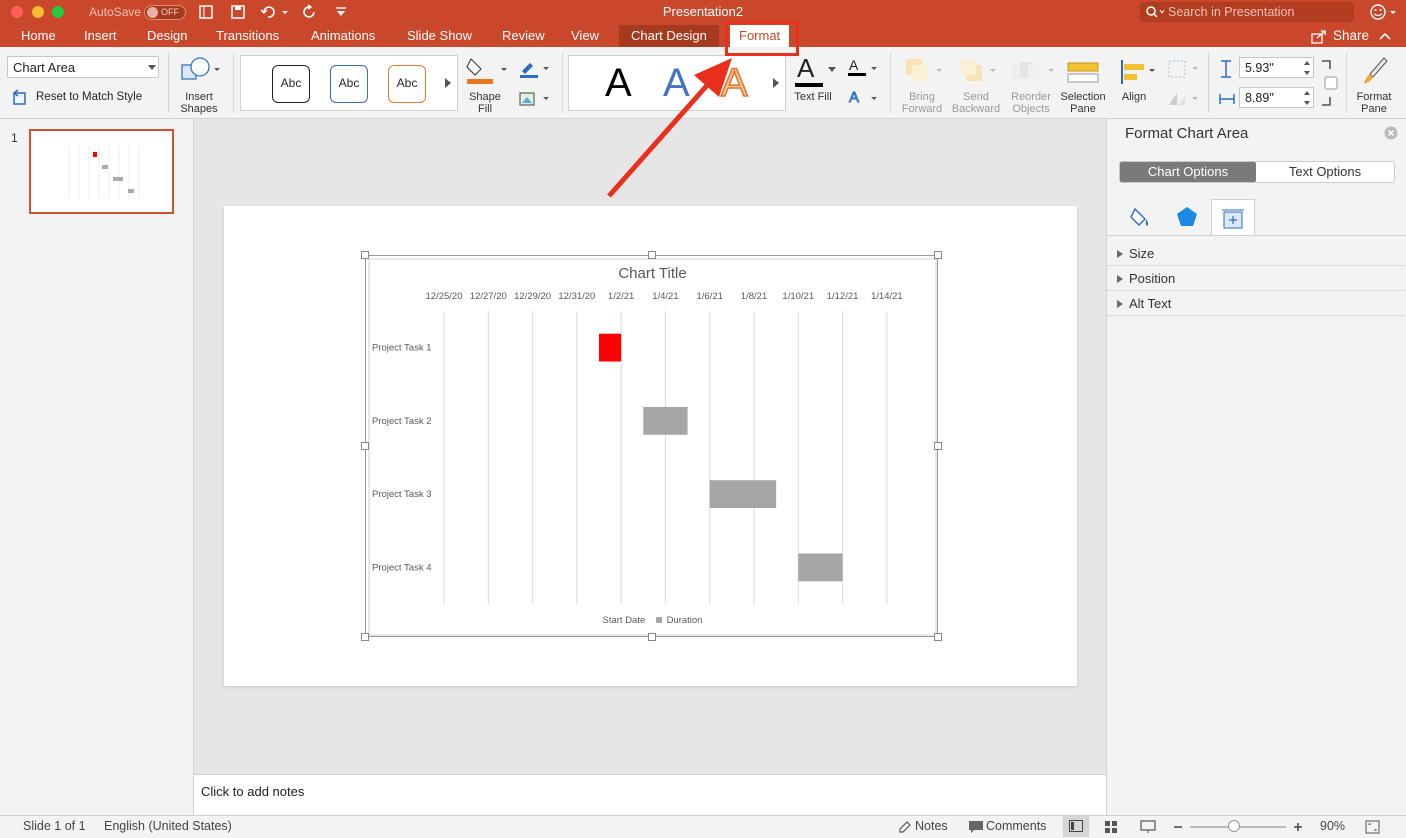 This screenshot has height=838, width=1406. Describe the element at coordinates (199, 84) in the screenshot. I see `insert-shapes-button: Insert Shapes` at that location.